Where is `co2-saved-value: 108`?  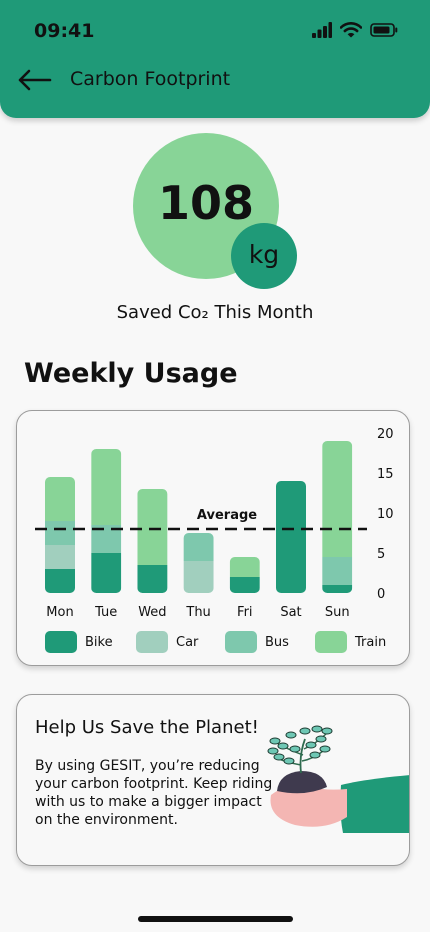
co2-saved-value: 108 is located at coordinates (206, 203).